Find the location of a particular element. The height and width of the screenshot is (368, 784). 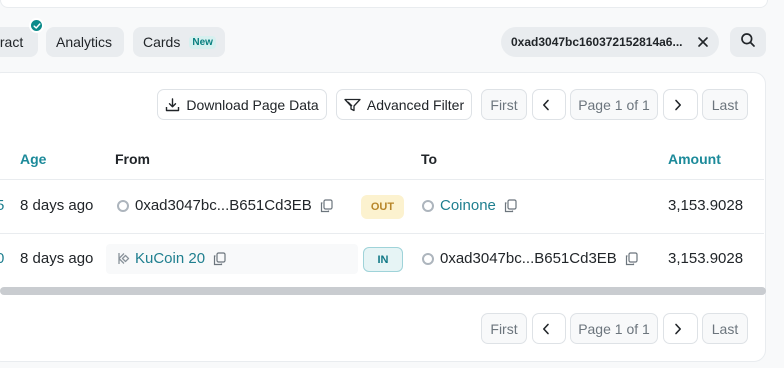

tab-analytics: Analytics is located at coordinates (85, 42).